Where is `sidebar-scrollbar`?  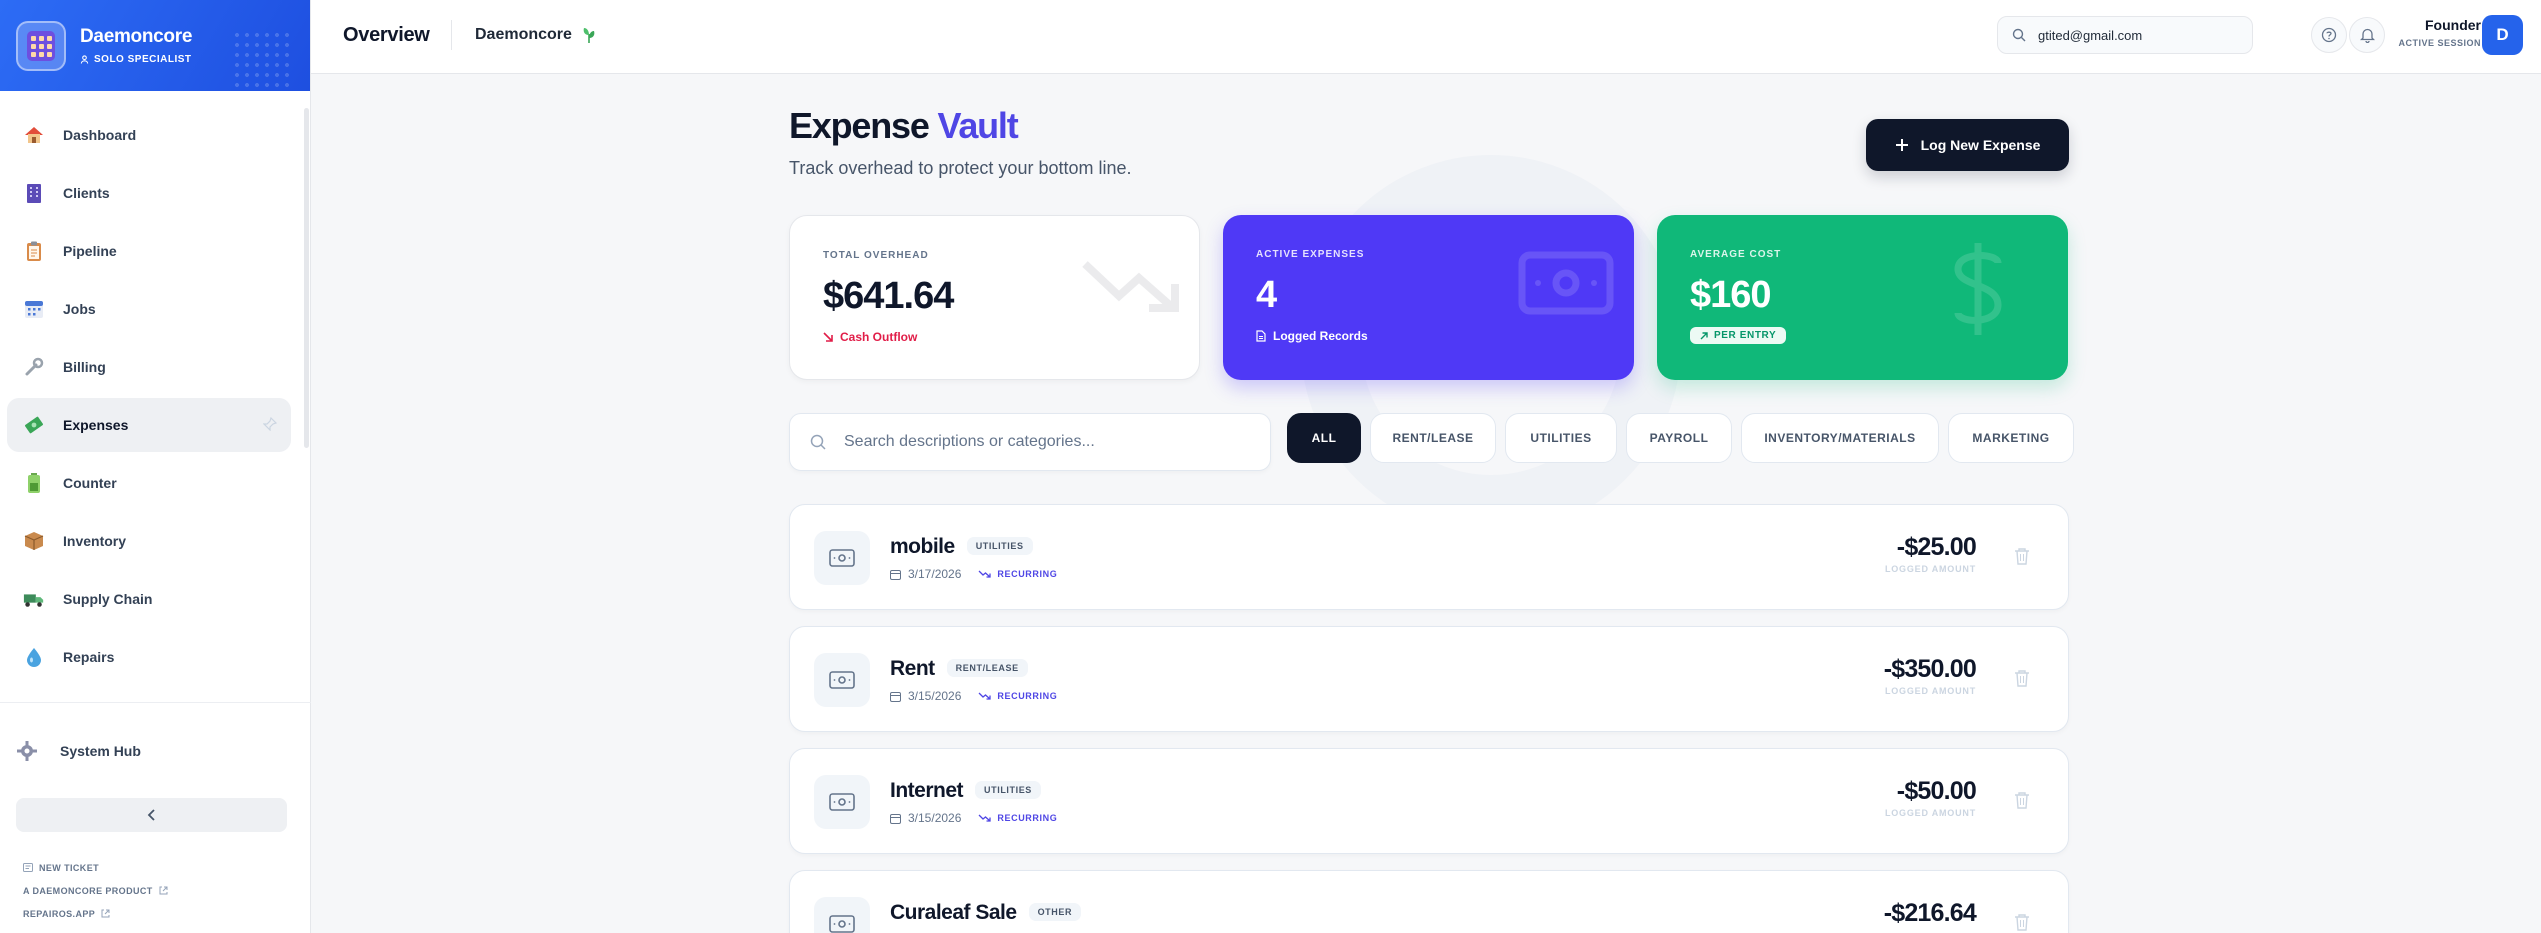
sidebar-scrollbar is located at coordinates (306, 278).